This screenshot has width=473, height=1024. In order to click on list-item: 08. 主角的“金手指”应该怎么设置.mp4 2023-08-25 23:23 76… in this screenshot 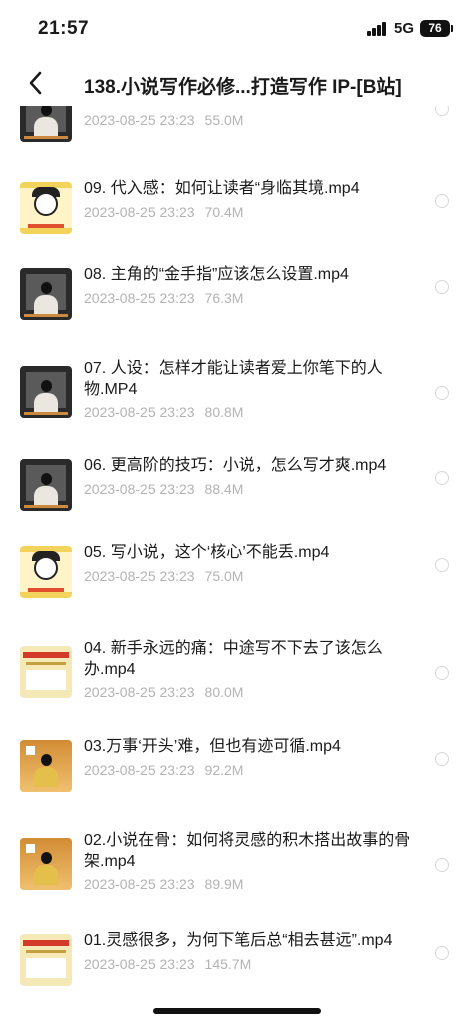, I will do `click(236, 293)`.